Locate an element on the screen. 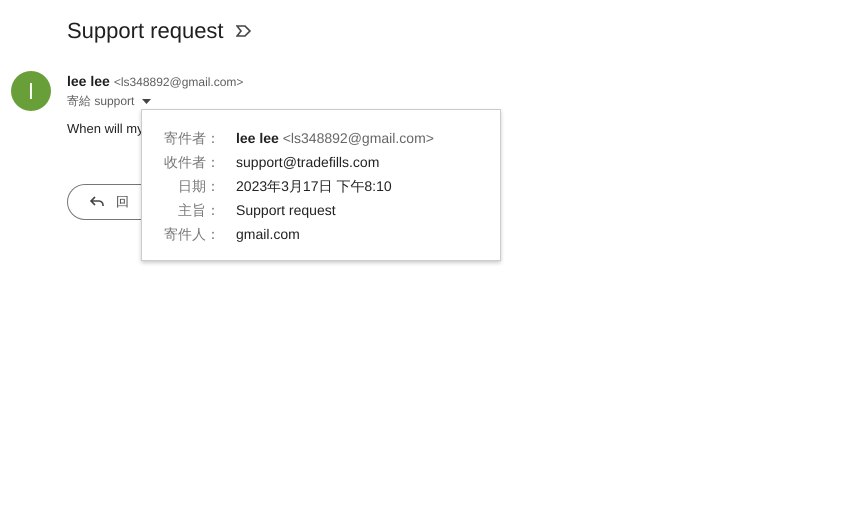 This screenshot has height=512, width=854. field-value: support@tradefills.com is located at coordinates (308, 162).